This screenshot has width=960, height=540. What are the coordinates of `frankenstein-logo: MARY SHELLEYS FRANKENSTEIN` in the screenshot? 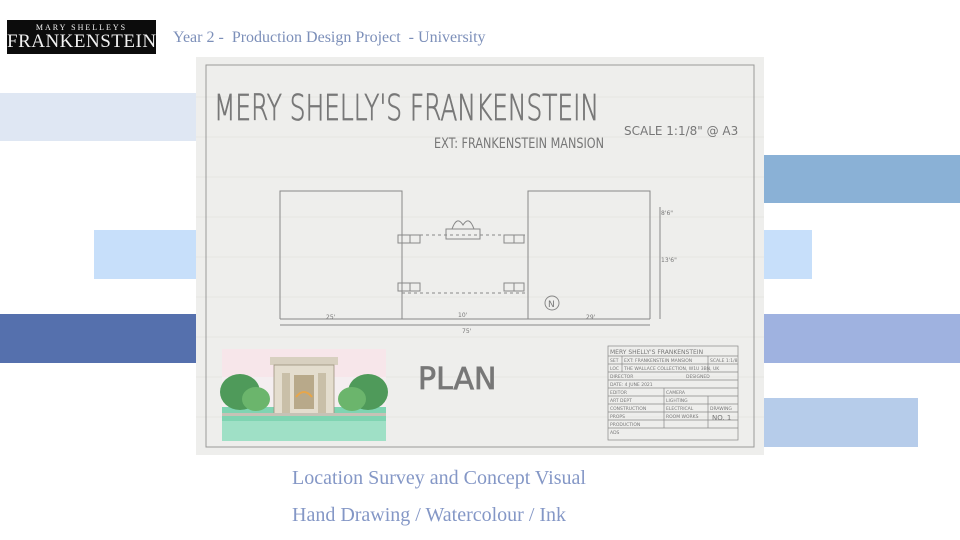 It's located at (81, 37).